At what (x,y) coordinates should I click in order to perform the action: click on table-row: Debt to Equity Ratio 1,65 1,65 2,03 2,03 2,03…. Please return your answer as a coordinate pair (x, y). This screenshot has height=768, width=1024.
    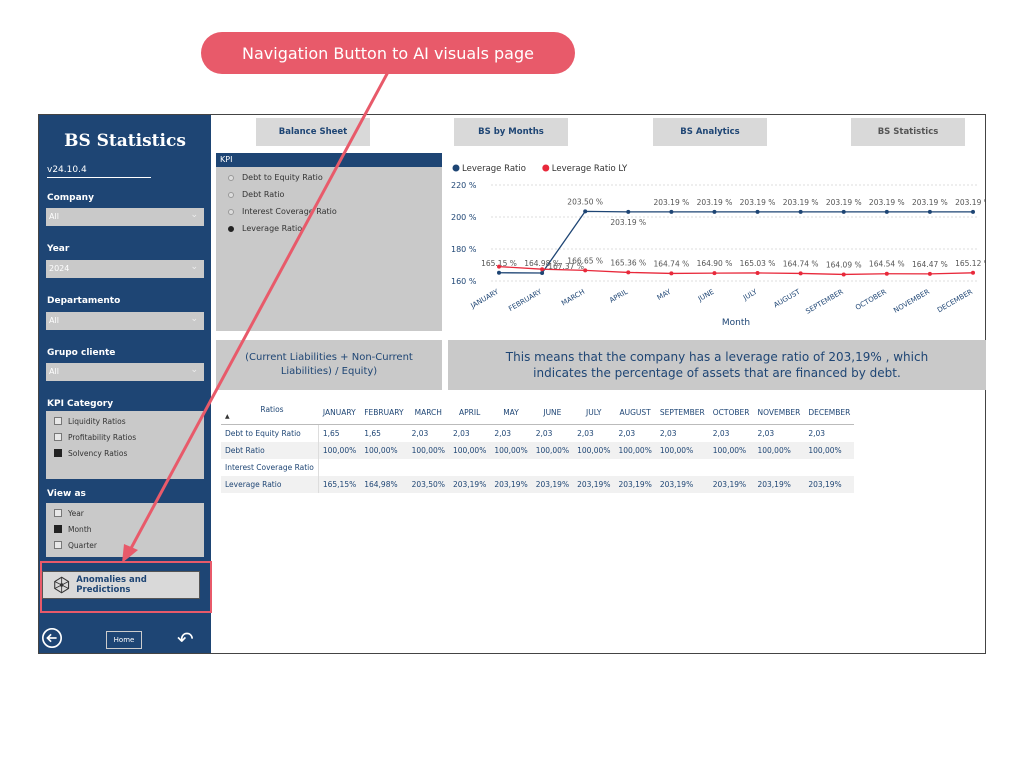
    Looking at the image, I should click on (537, 433).